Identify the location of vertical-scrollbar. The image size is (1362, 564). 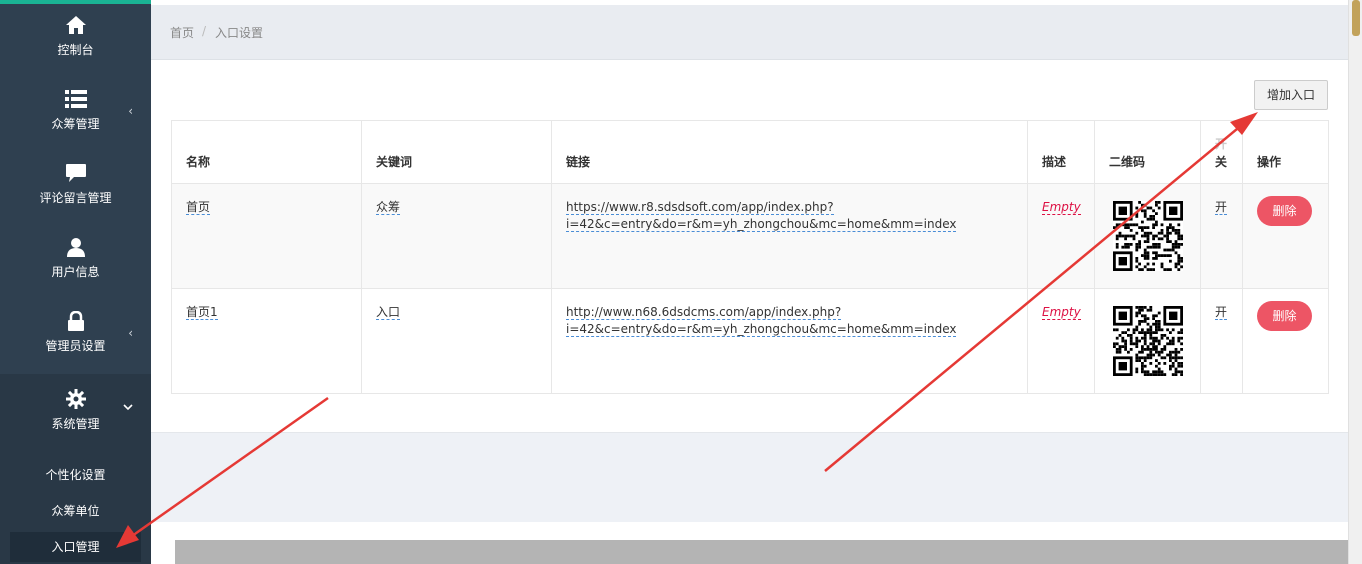
(1355, 282).